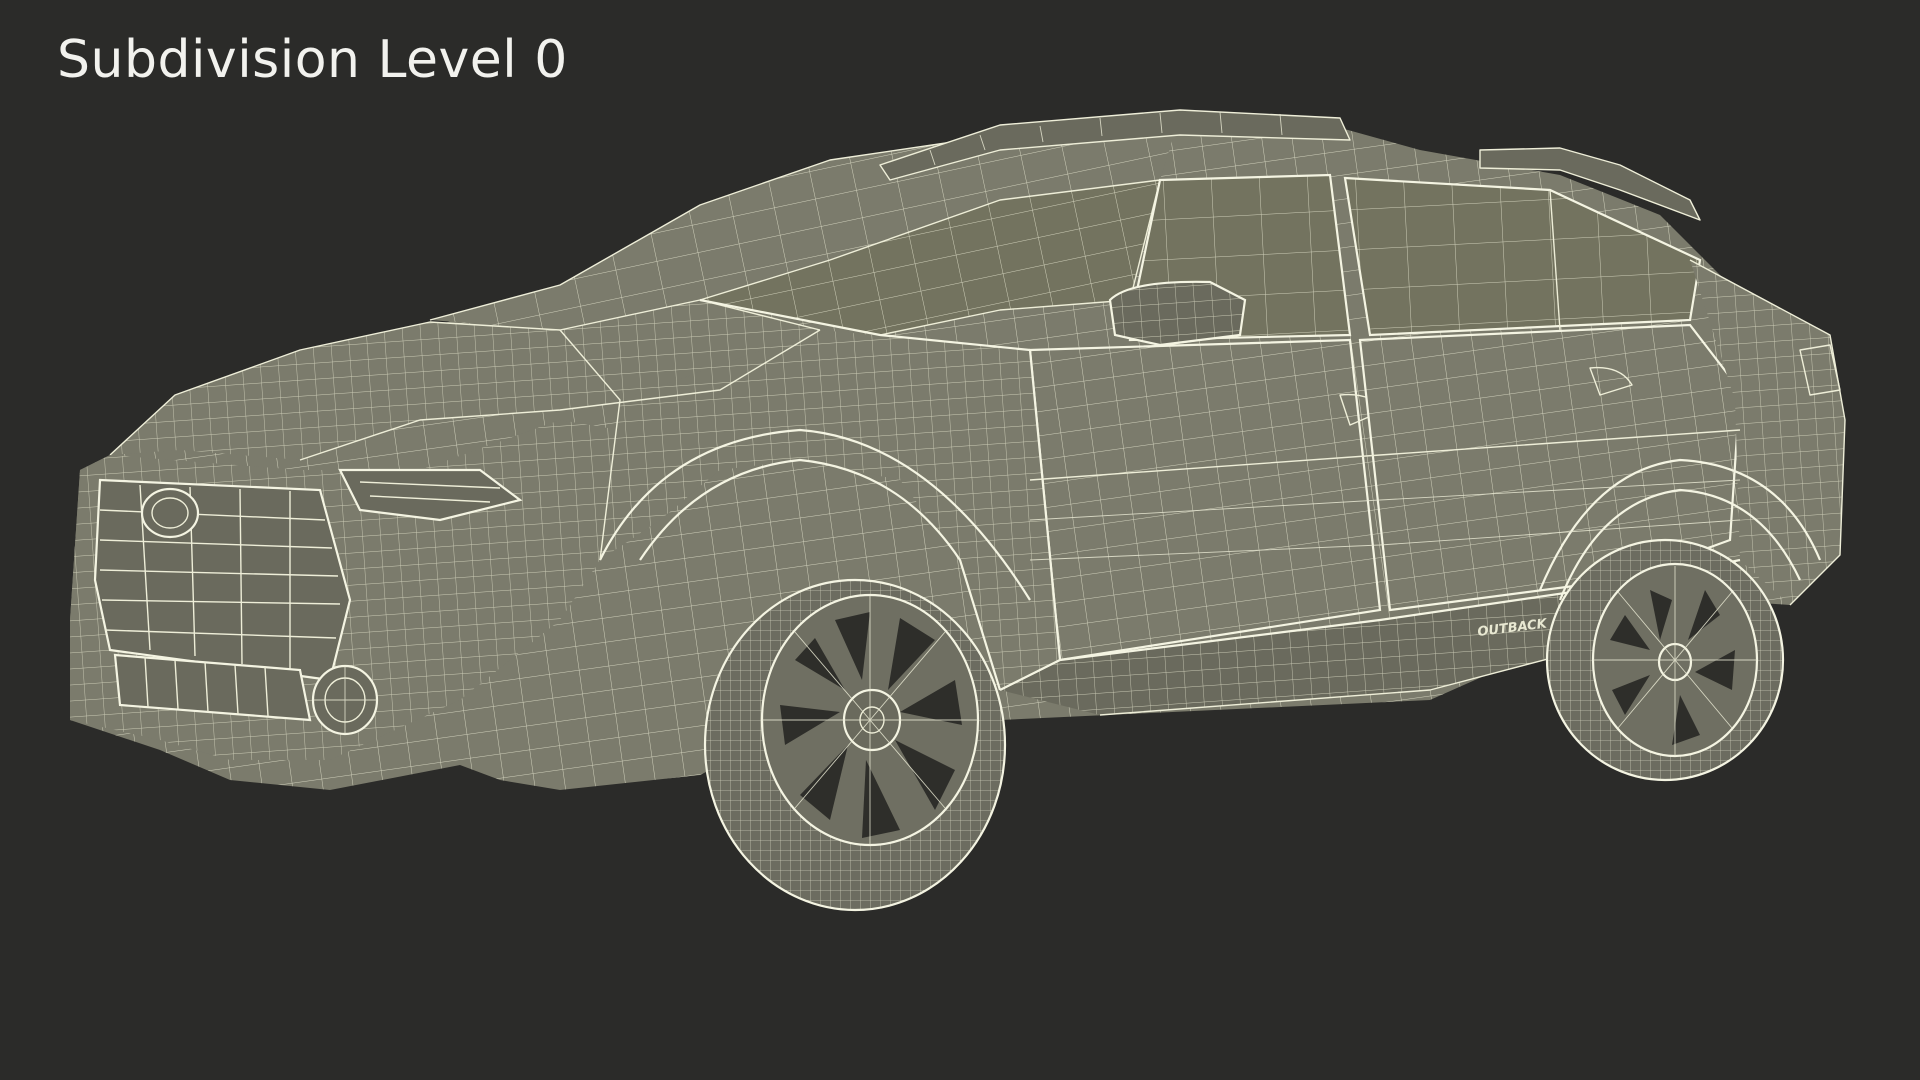 The height and width of the screenshot is (1080, 1920). Describe the element at coordinates (1177, 313) in the screenshot. I see `side-mirror` at that location.